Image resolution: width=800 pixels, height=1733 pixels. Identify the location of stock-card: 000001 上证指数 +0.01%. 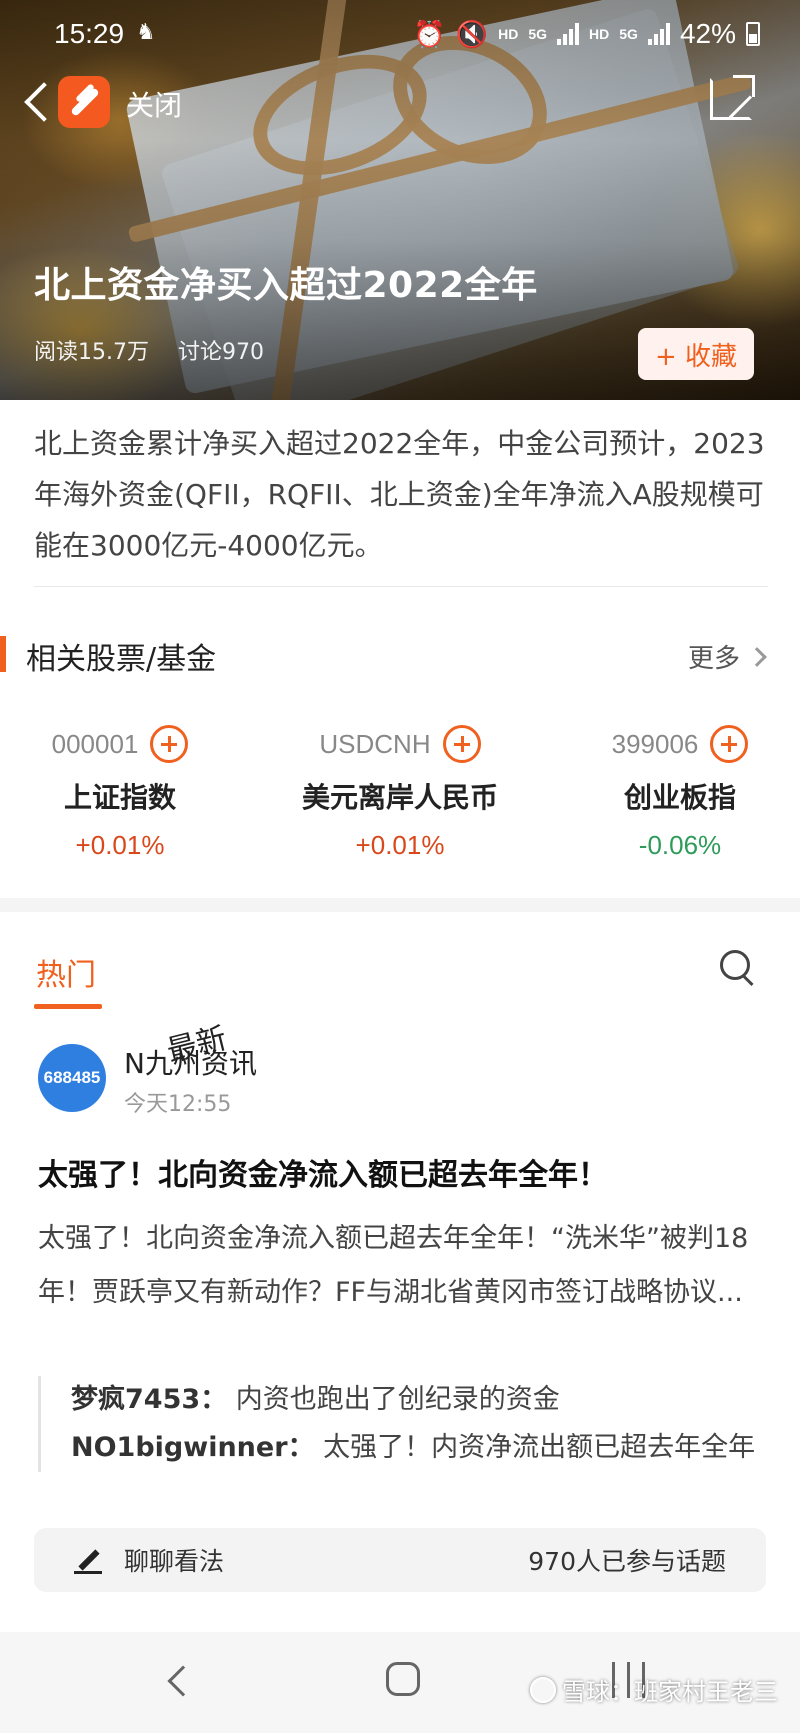
(130, 790).